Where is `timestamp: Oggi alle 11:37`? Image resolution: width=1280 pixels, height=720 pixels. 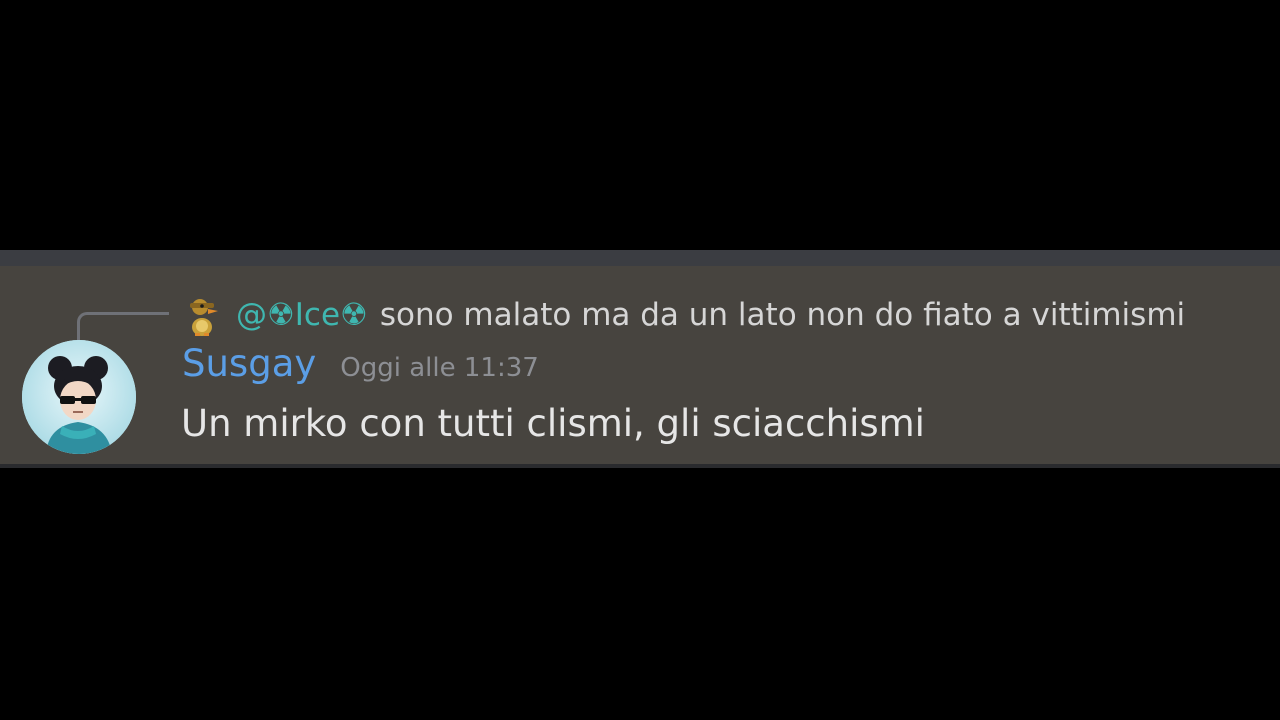 timestamp: Oggi alle 11:37 is located at coordinates (439, 368).